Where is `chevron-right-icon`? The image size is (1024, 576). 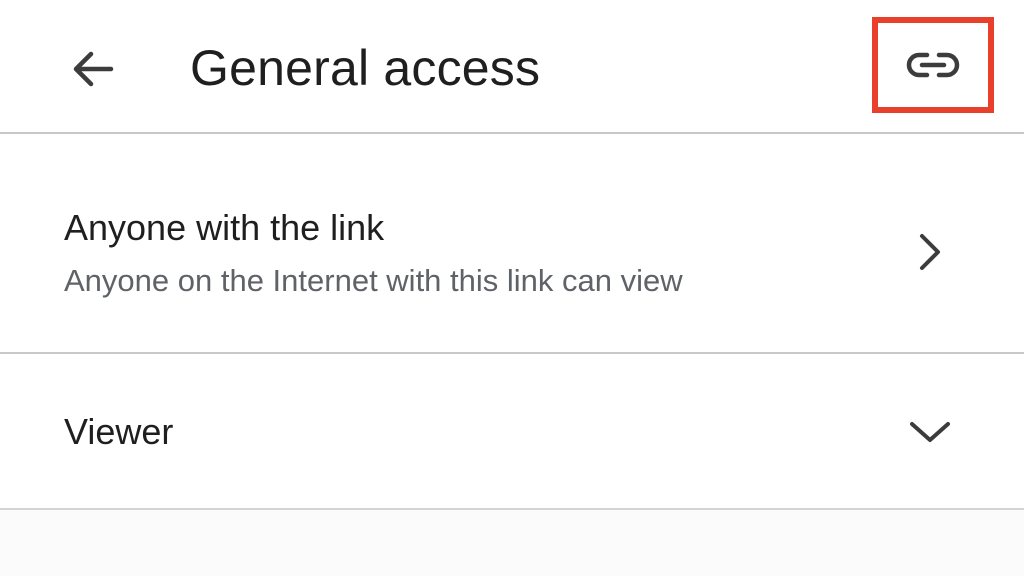 chevron-right-icon is located at coordinates (930, 252).